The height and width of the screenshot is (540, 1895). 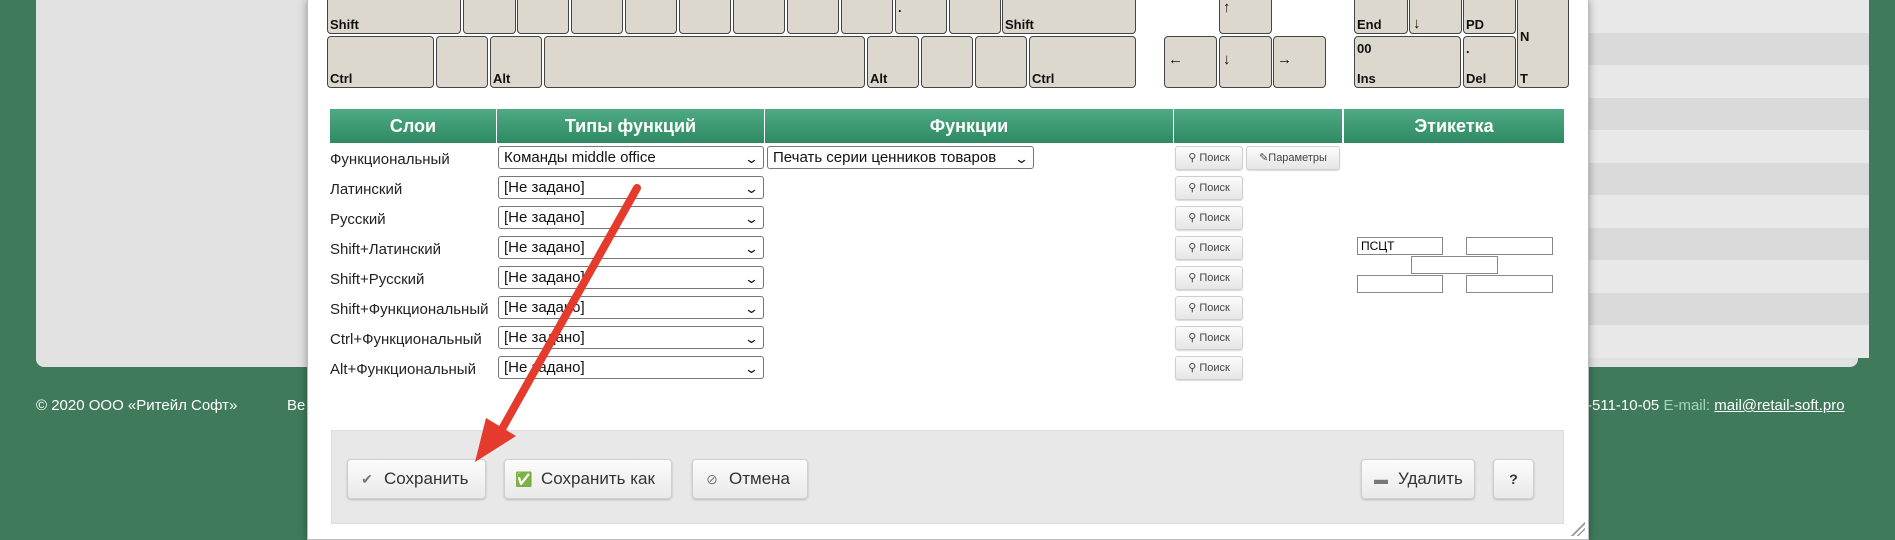 I want to click on key-alt-right: Alt, so click(x=893, y=62).